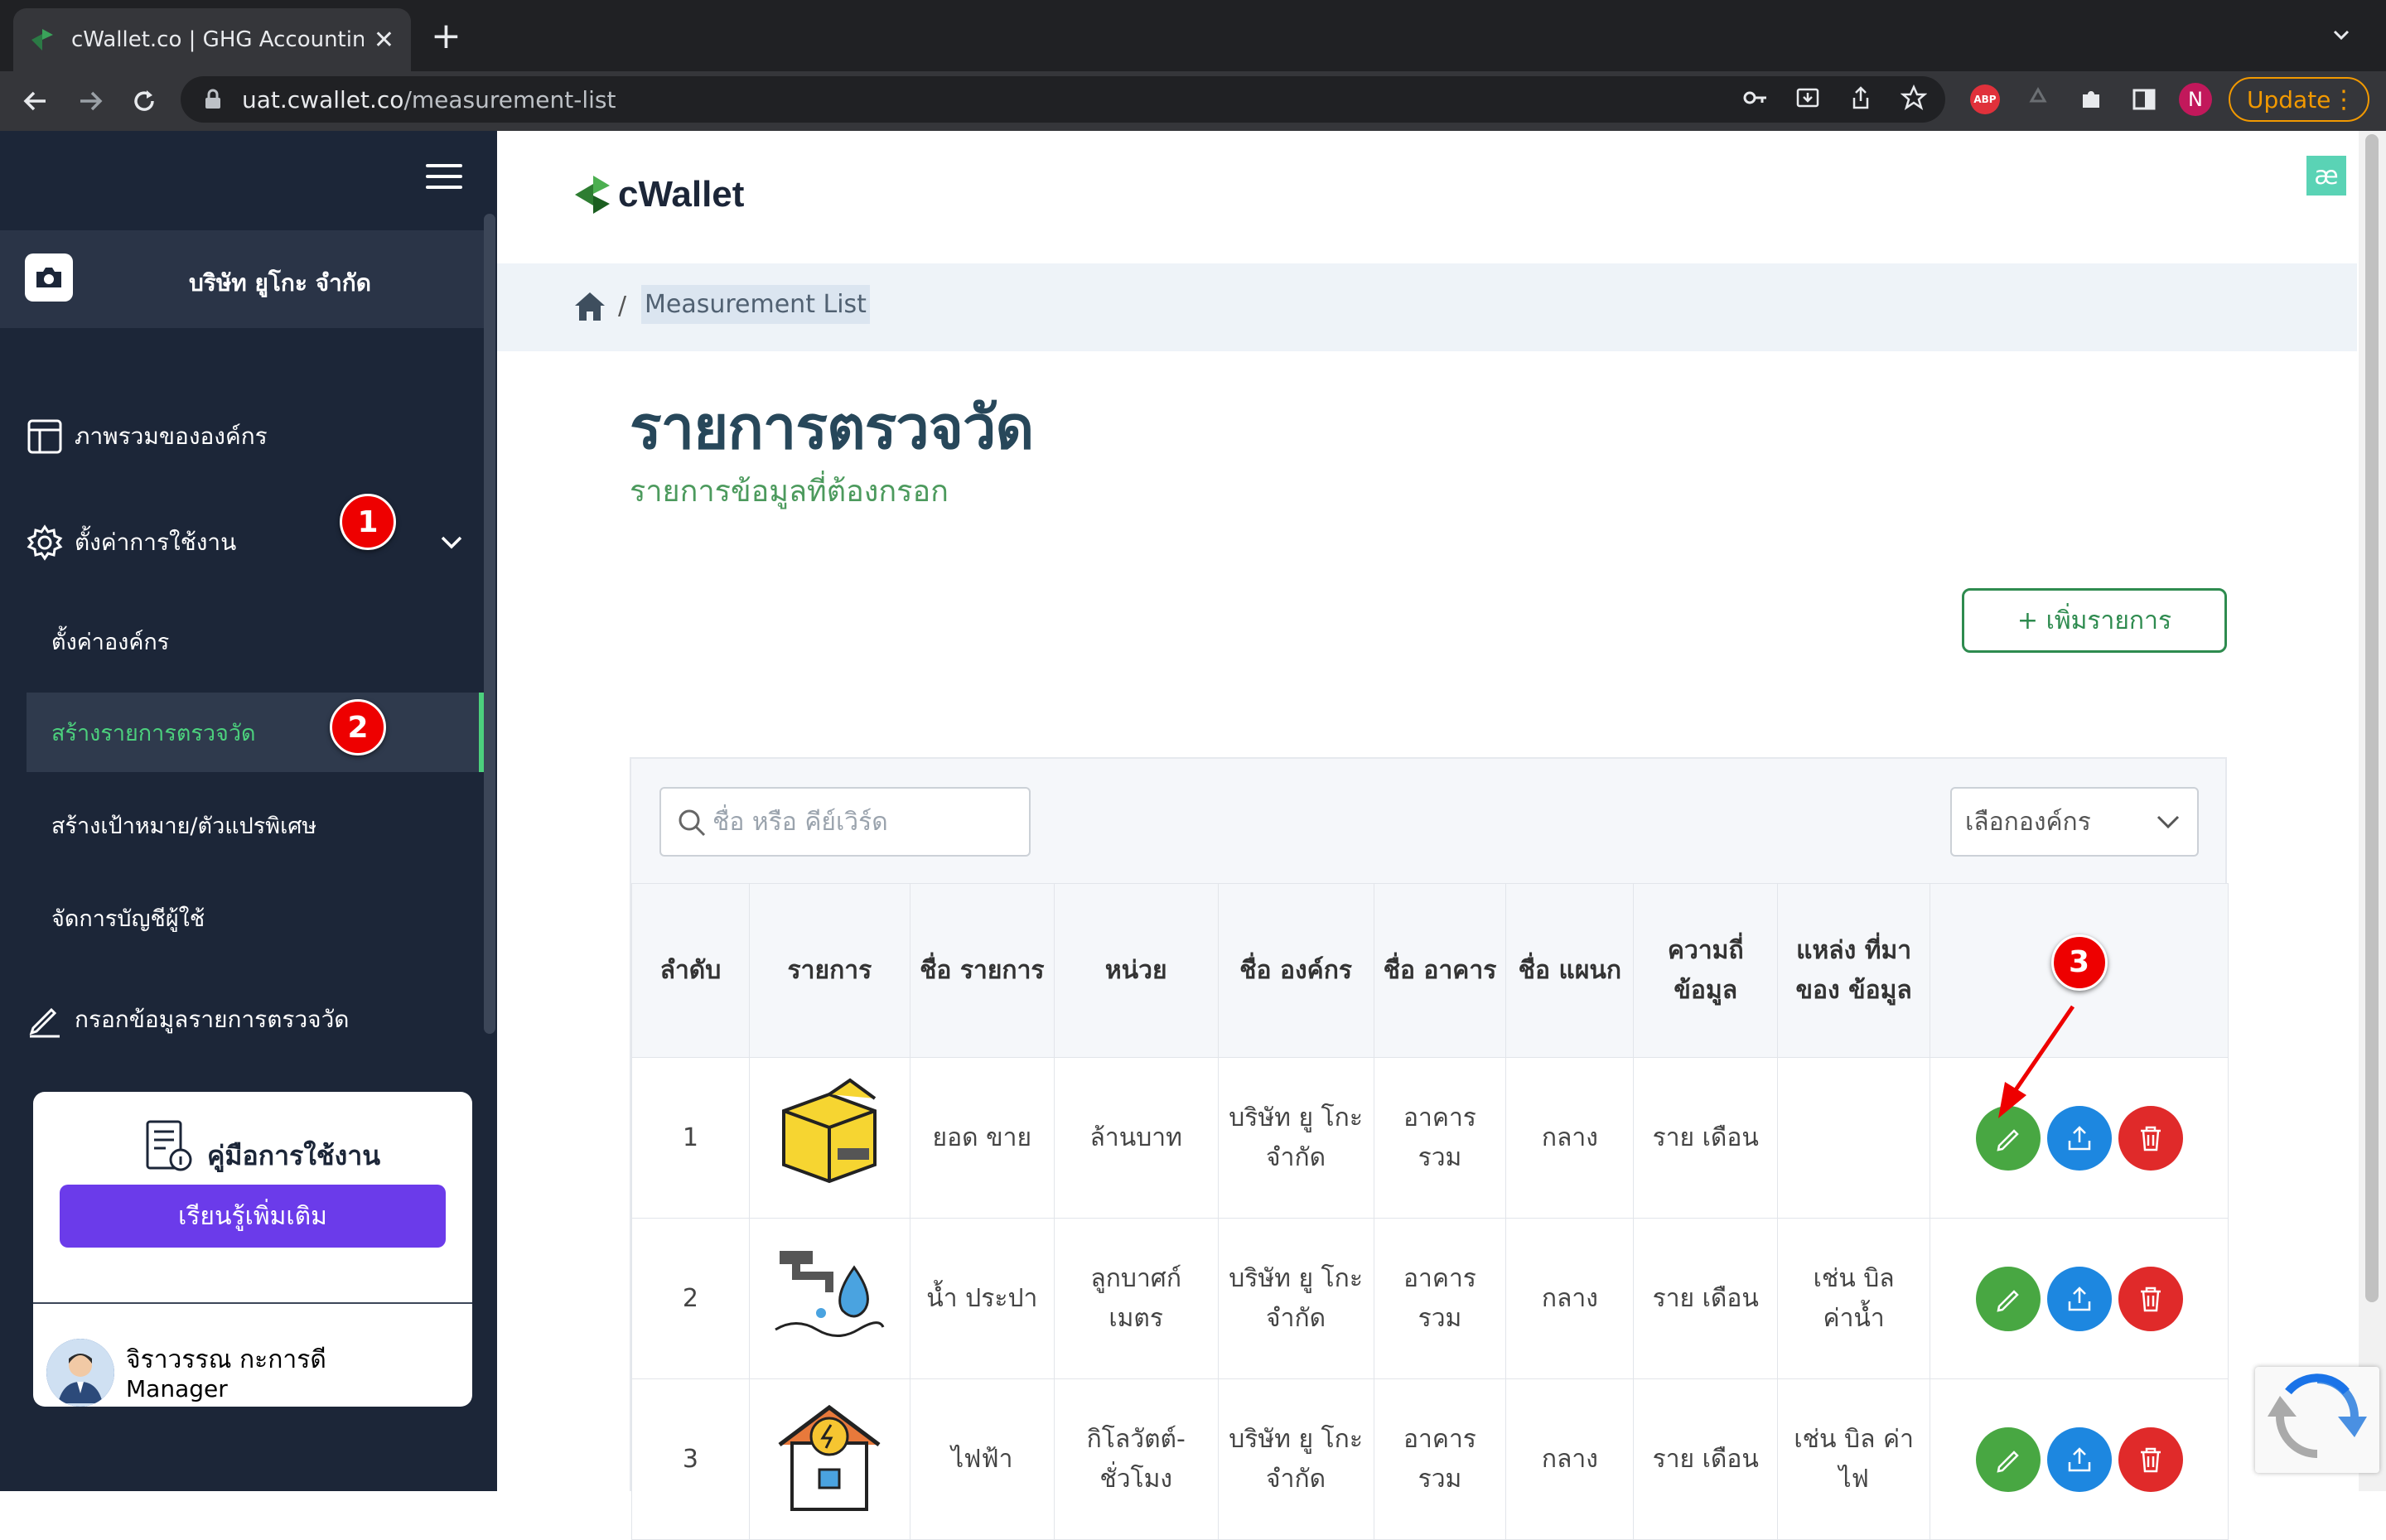  I want to click on cwallet-logo: cWallet, so click(658, 194).